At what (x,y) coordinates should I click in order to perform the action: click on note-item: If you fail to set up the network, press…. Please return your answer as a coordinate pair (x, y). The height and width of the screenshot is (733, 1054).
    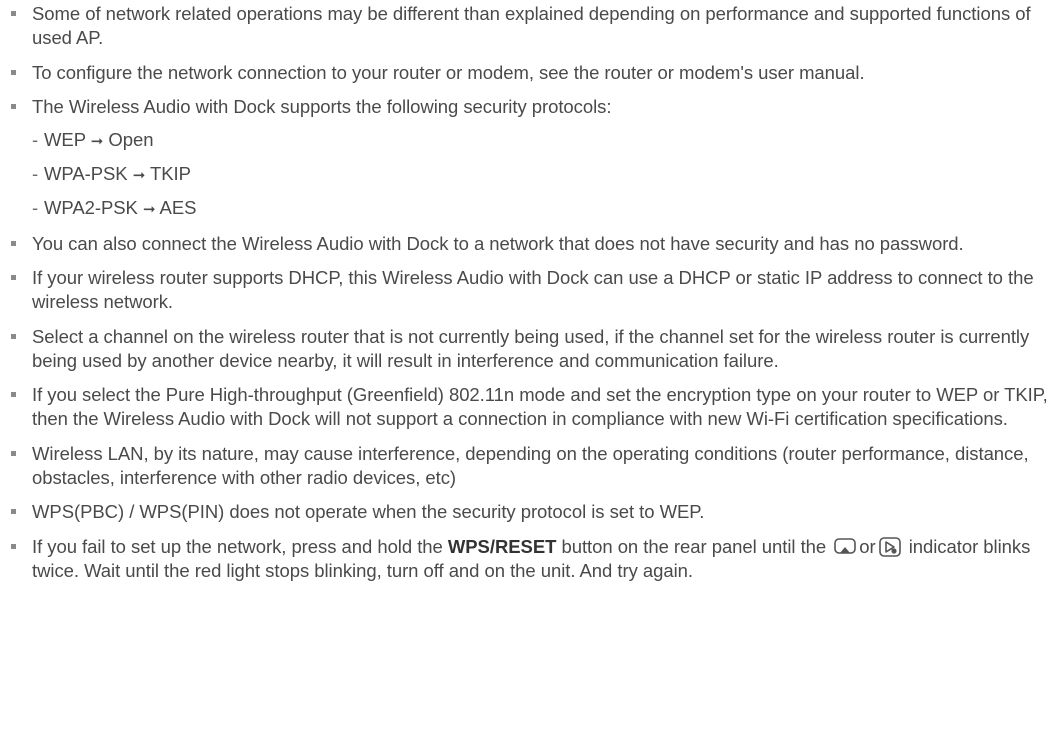
    Looking at the image, I should click on (527, 559).